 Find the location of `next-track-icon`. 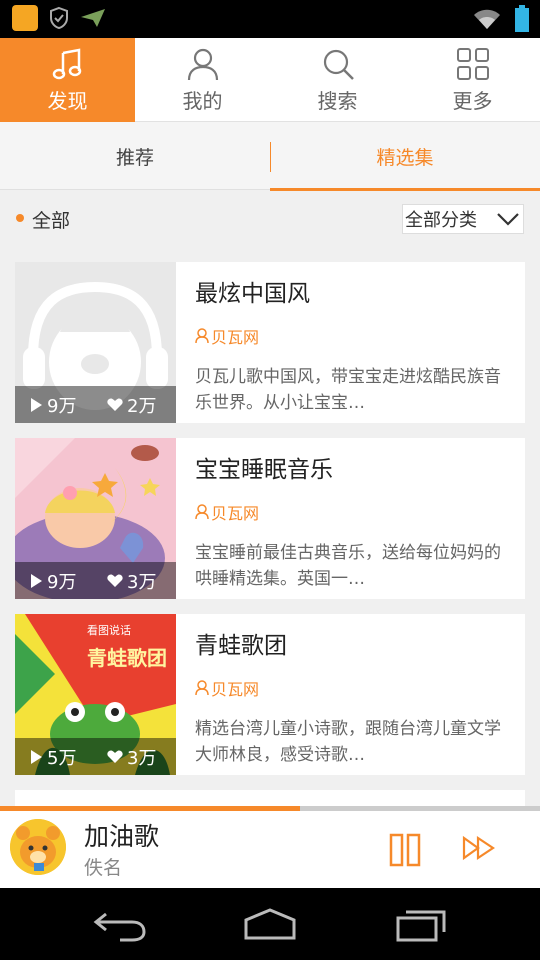

next-track-icon is located at coordinates (479, 848).